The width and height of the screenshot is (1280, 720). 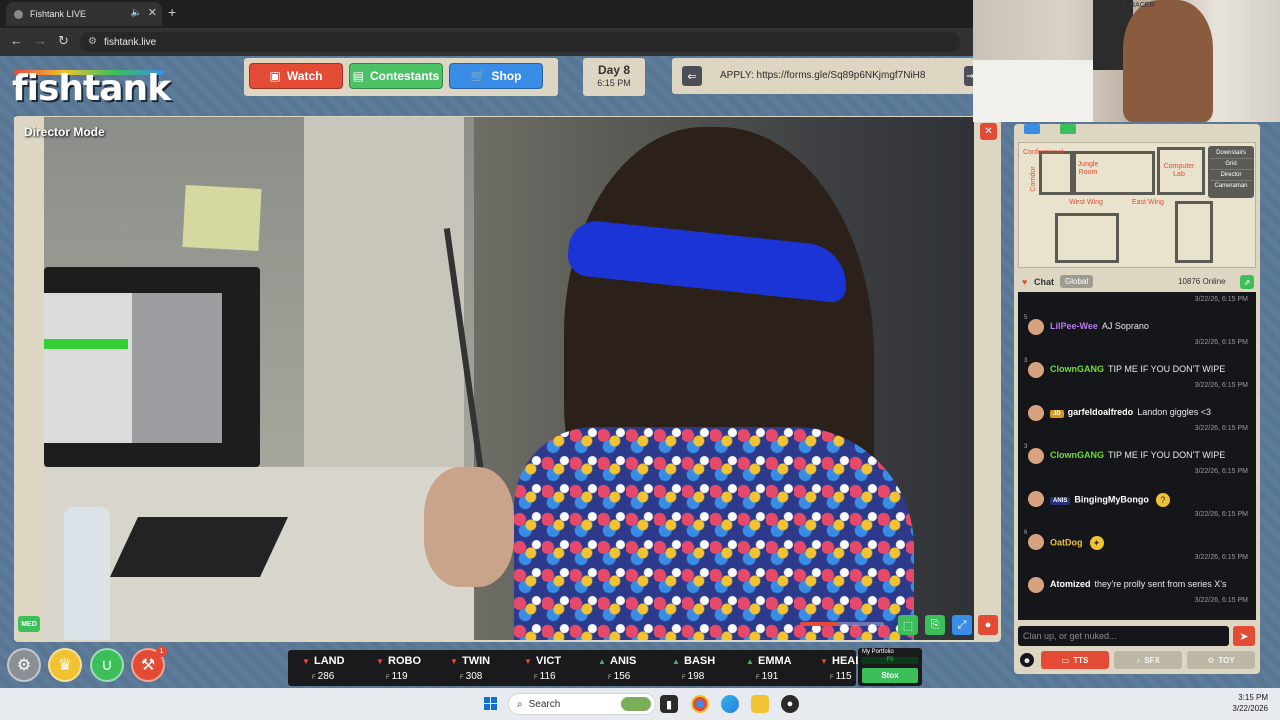 I want to click on chat-message: ANIS BingingMyBongo? 3/22/26, 6:15 PM, so click(x=1137, y=506).